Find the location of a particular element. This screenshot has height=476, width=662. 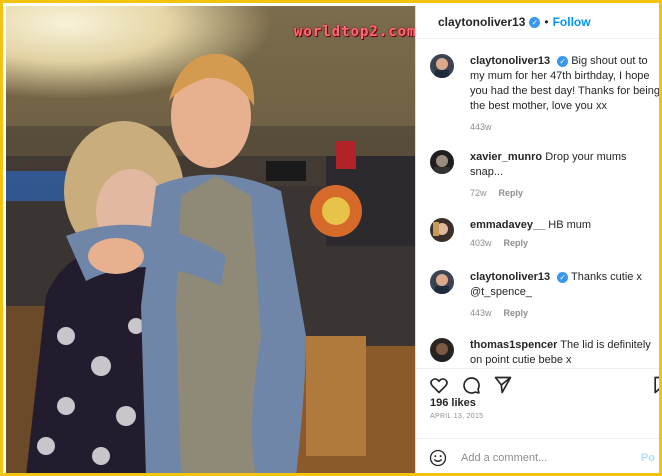

comment-text-block: emmadavey__ HB mum is located at coordinates (564, 225).